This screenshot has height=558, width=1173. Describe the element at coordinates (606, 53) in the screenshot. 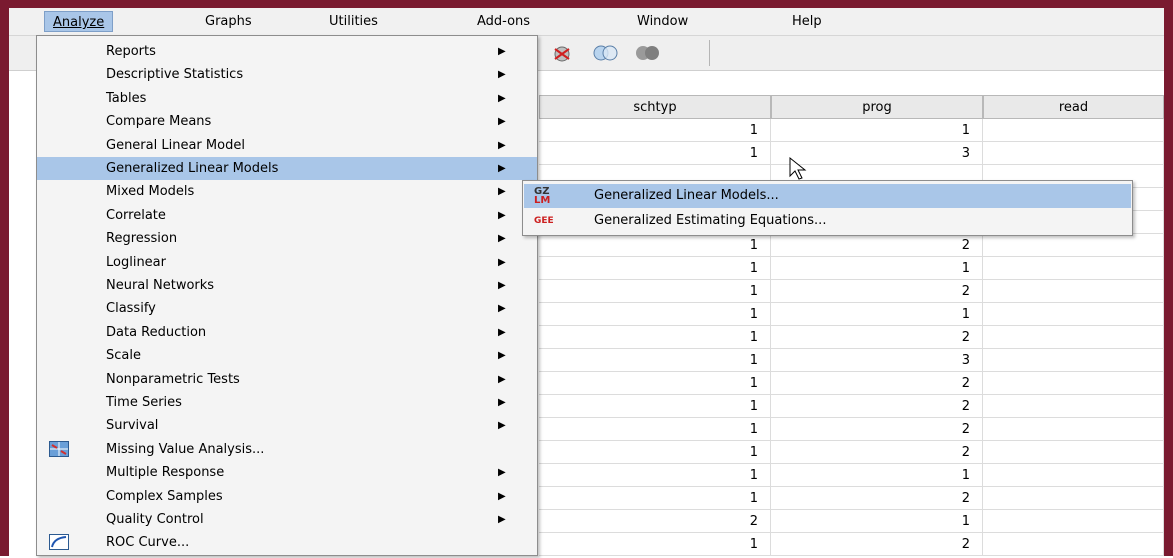

I see `venn-overlap-icon` at that location.